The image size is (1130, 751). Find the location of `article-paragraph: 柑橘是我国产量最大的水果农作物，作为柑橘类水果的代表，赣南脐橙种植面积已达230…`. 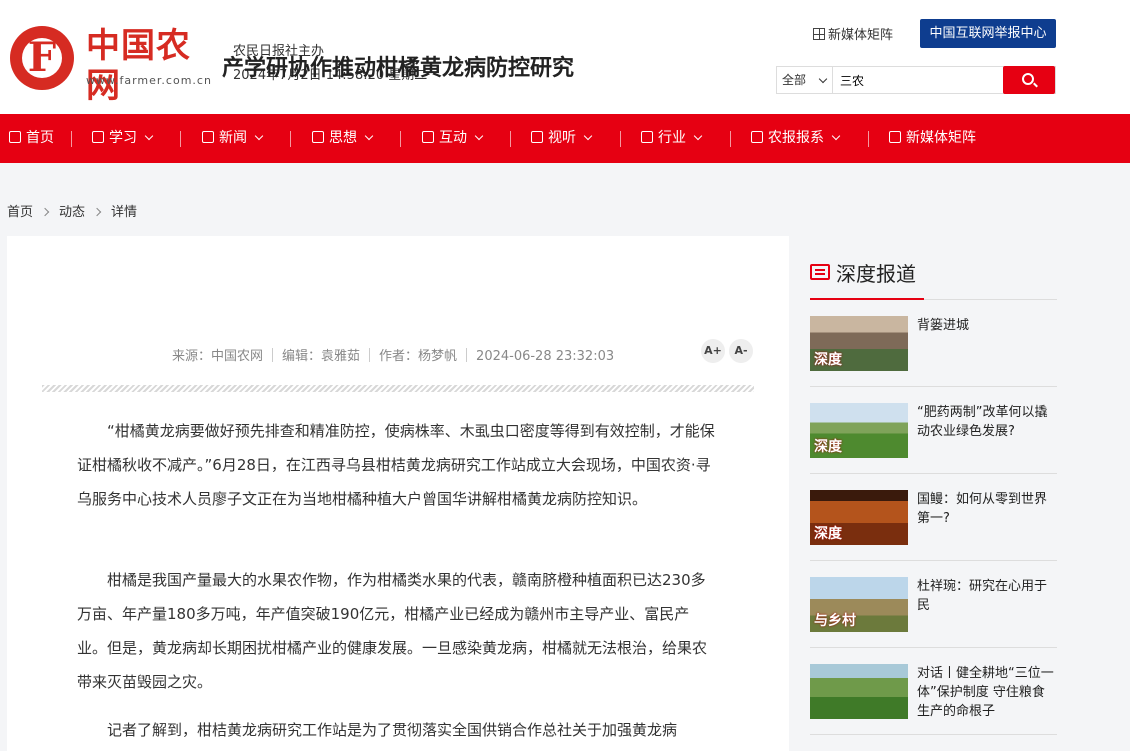

article-paragraph: 柑橘是我国产量最大的水果农作物，作为柑橘类水果的代表，赣南脐橙种植面积已达230… is located at coordinates (392, 631).